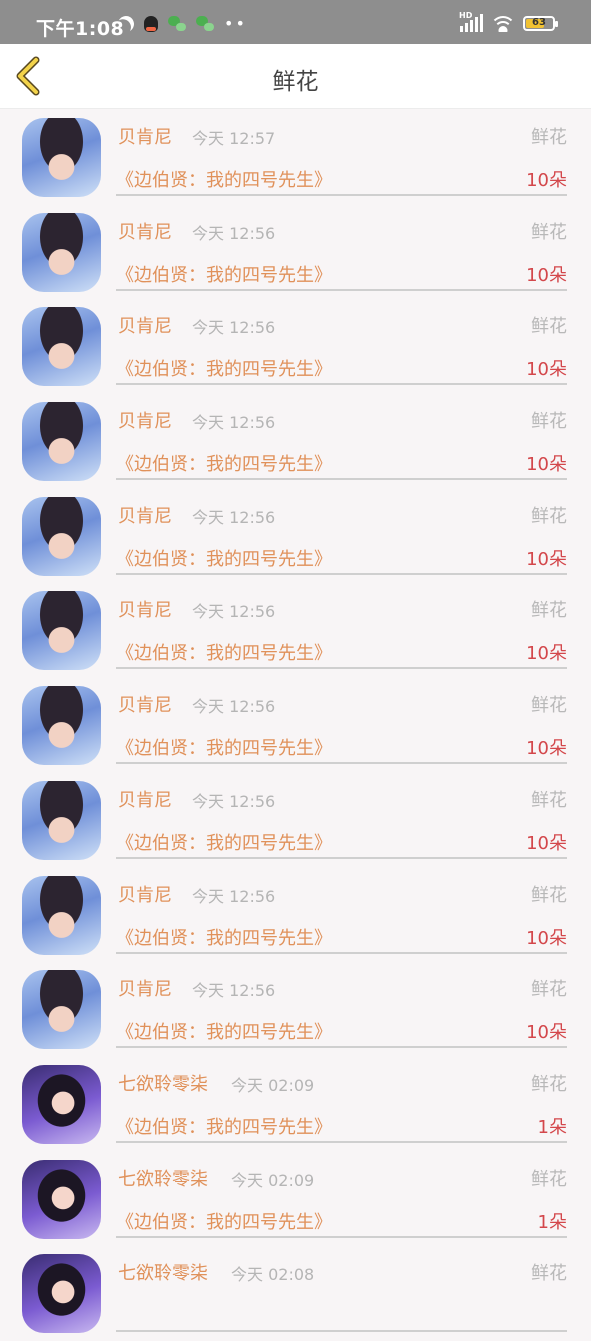 This screenshot has width=591, height=1341. Describe the element at coordinates (126, 23) in the screenshot. I see `moon-icon` at that location.